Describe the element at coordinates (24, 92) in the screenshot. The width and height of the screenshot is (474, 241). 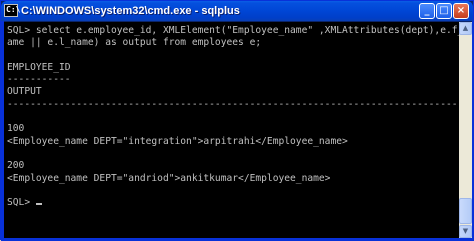
I see `column-header-output: OUTPUT` at that location.